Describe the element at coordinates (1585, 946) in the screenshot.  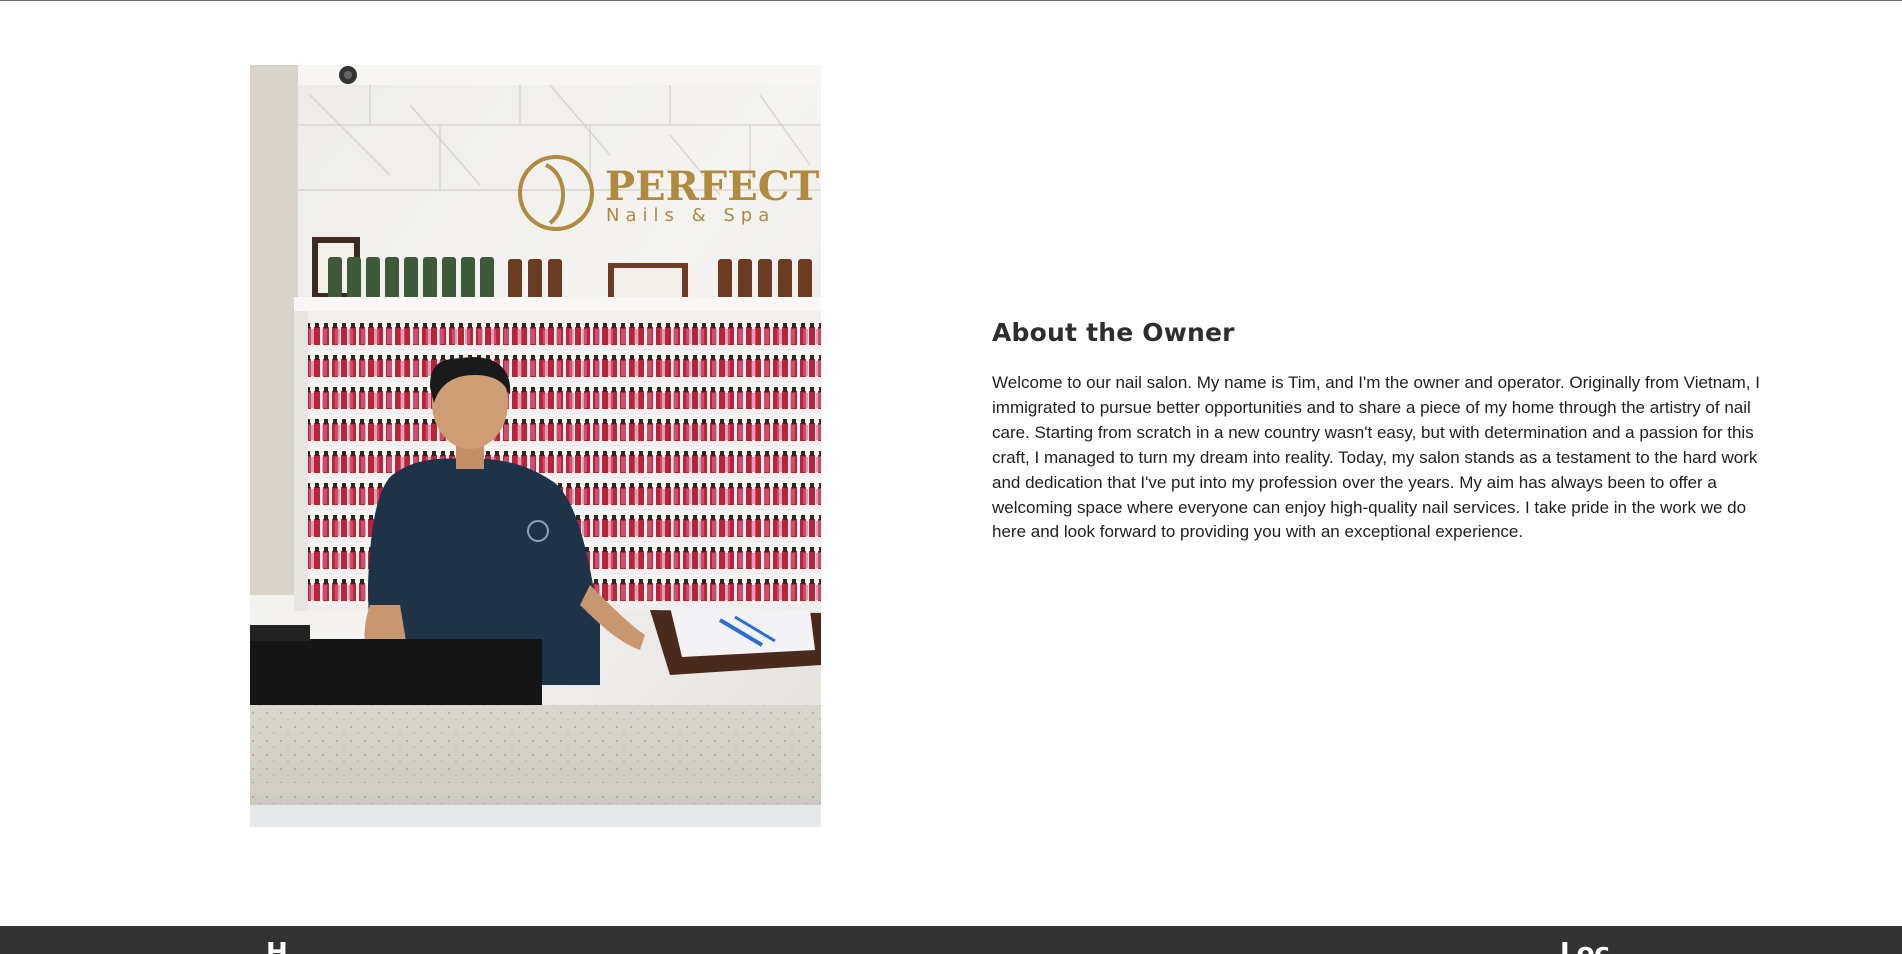
I see `footer-heading-right: Loc` at that location.